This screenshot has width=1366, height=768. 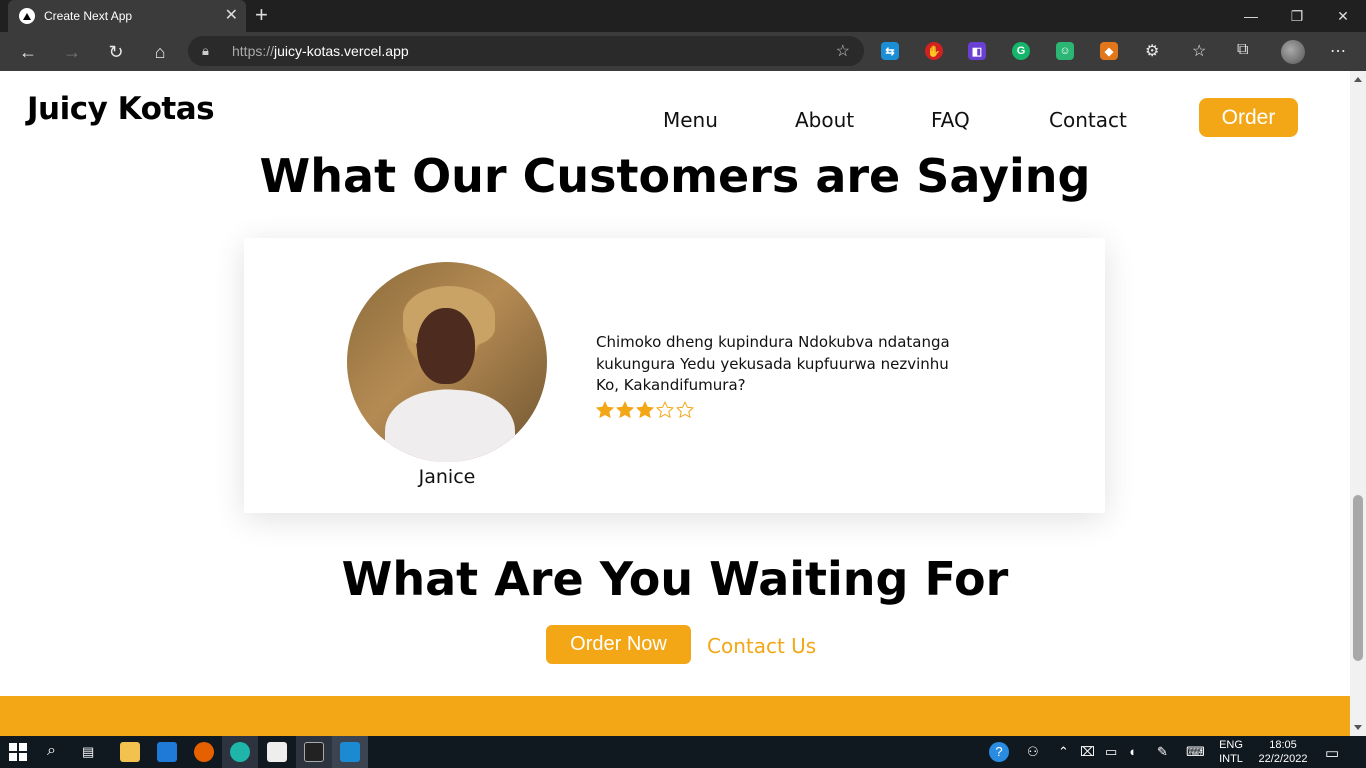 I want to click on tab-close-icon: ✕, so click(x=231, y=16).